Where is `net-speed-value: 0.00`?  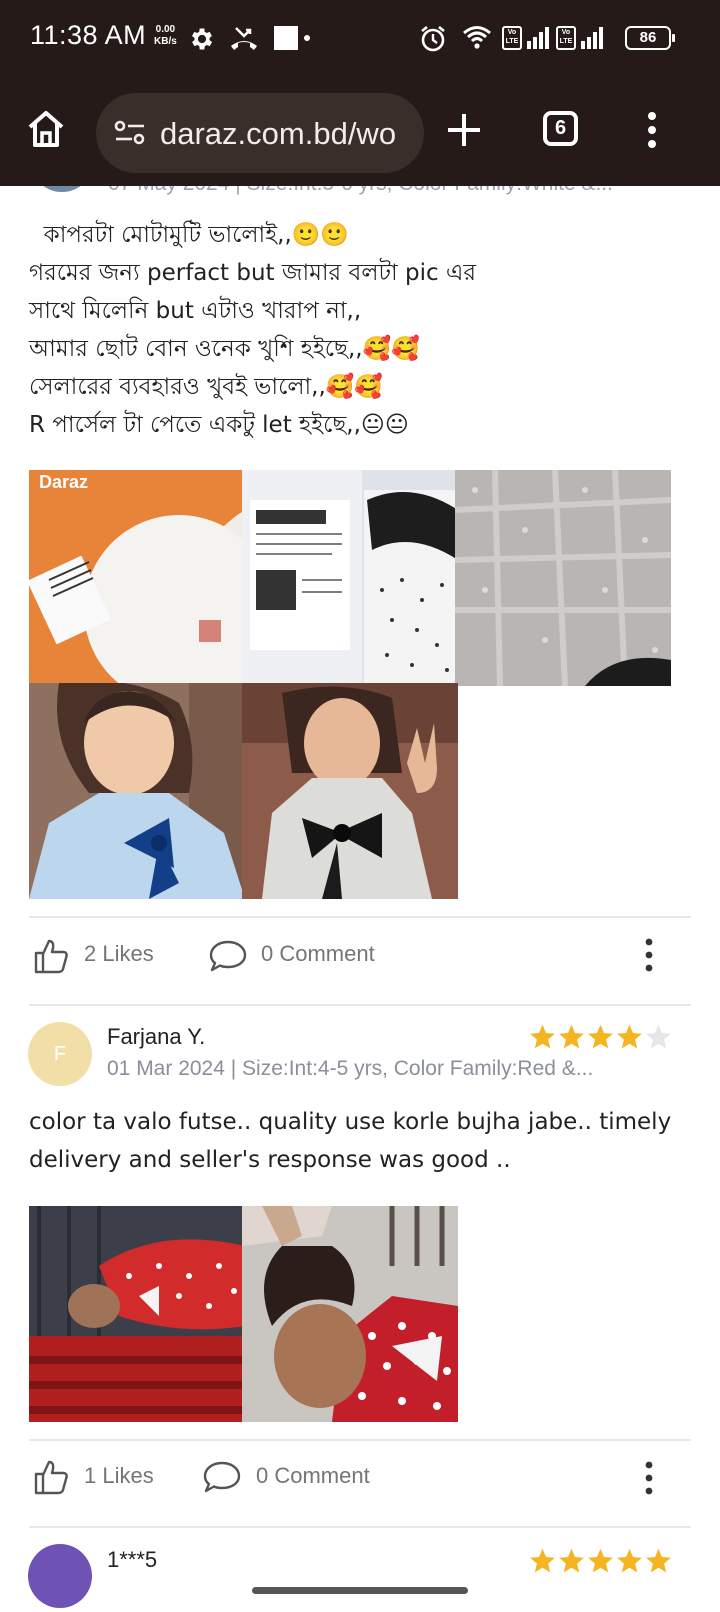
net-speed-value: 0.00 is located at coordinates (165, 29).